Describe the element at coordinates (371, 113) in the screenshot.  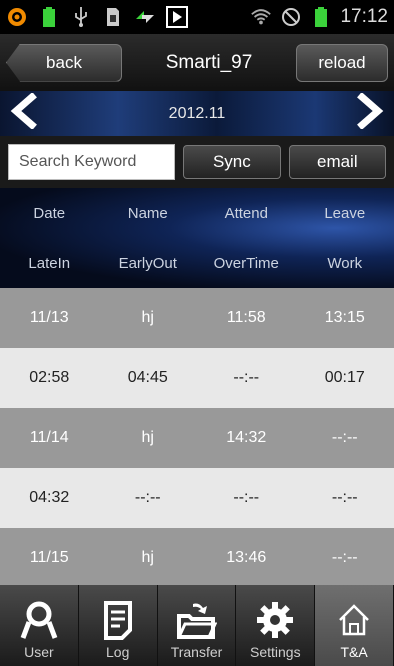
I see `chevron-right-icon` at that location.